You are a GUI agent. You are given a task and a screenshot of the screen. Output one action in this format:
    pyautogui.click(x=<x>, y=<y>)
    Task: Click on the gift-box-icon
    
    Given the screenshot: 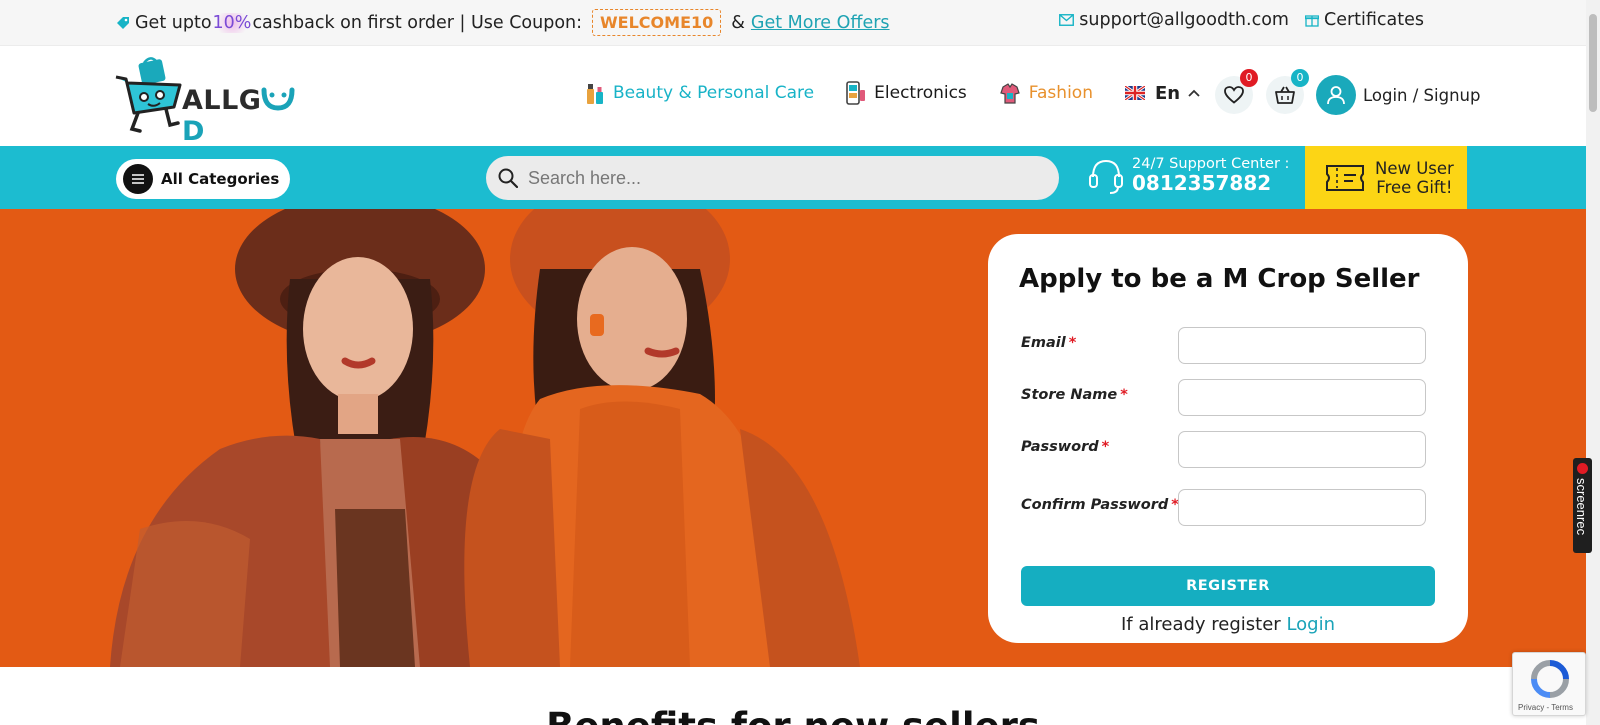 What is the action you would take?
    pyautogui.click(x=1311, y=21)
    